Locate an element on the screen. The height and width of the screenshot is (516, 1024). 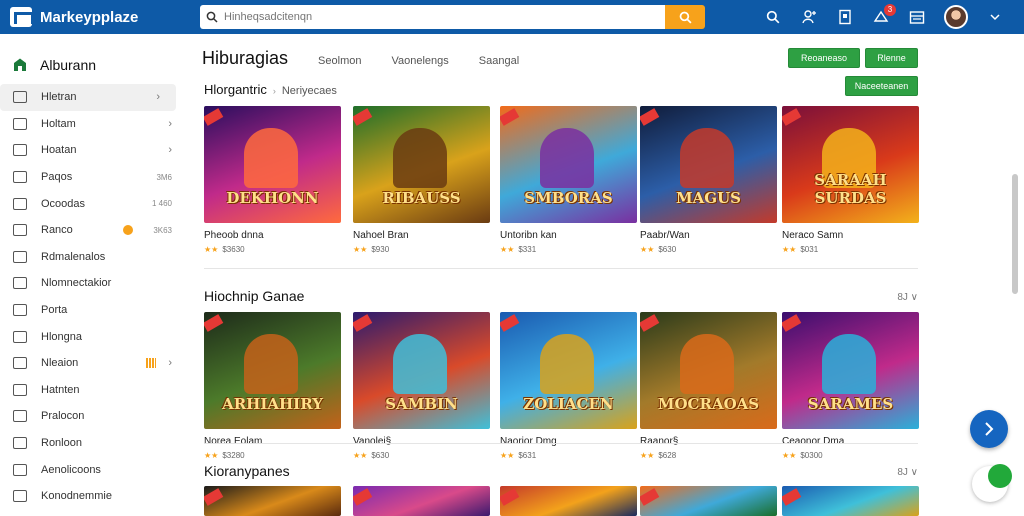
game-name: Neraco Samn is located at coordinates (850, 235).